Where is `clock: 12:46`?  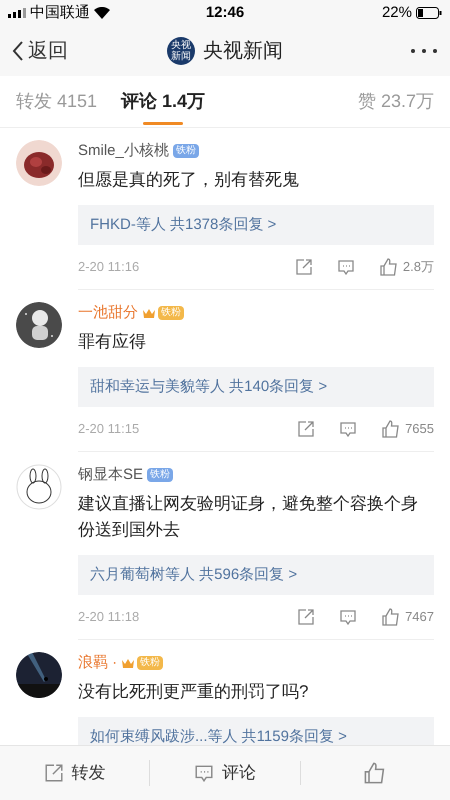 clock: 12:46 is located at coordinates (225, 12).